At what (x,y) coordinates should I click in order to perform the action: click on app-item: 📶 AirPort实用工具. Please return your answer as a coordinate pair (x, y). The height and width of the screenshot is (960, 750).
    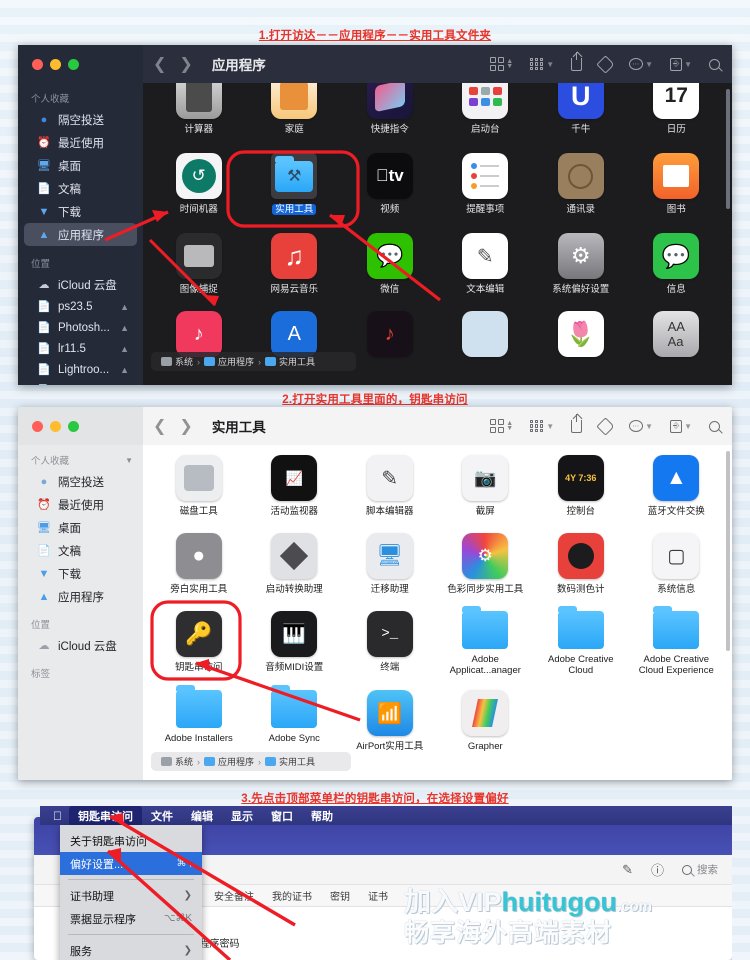
    Looking at the image, I should click on (390, 718).